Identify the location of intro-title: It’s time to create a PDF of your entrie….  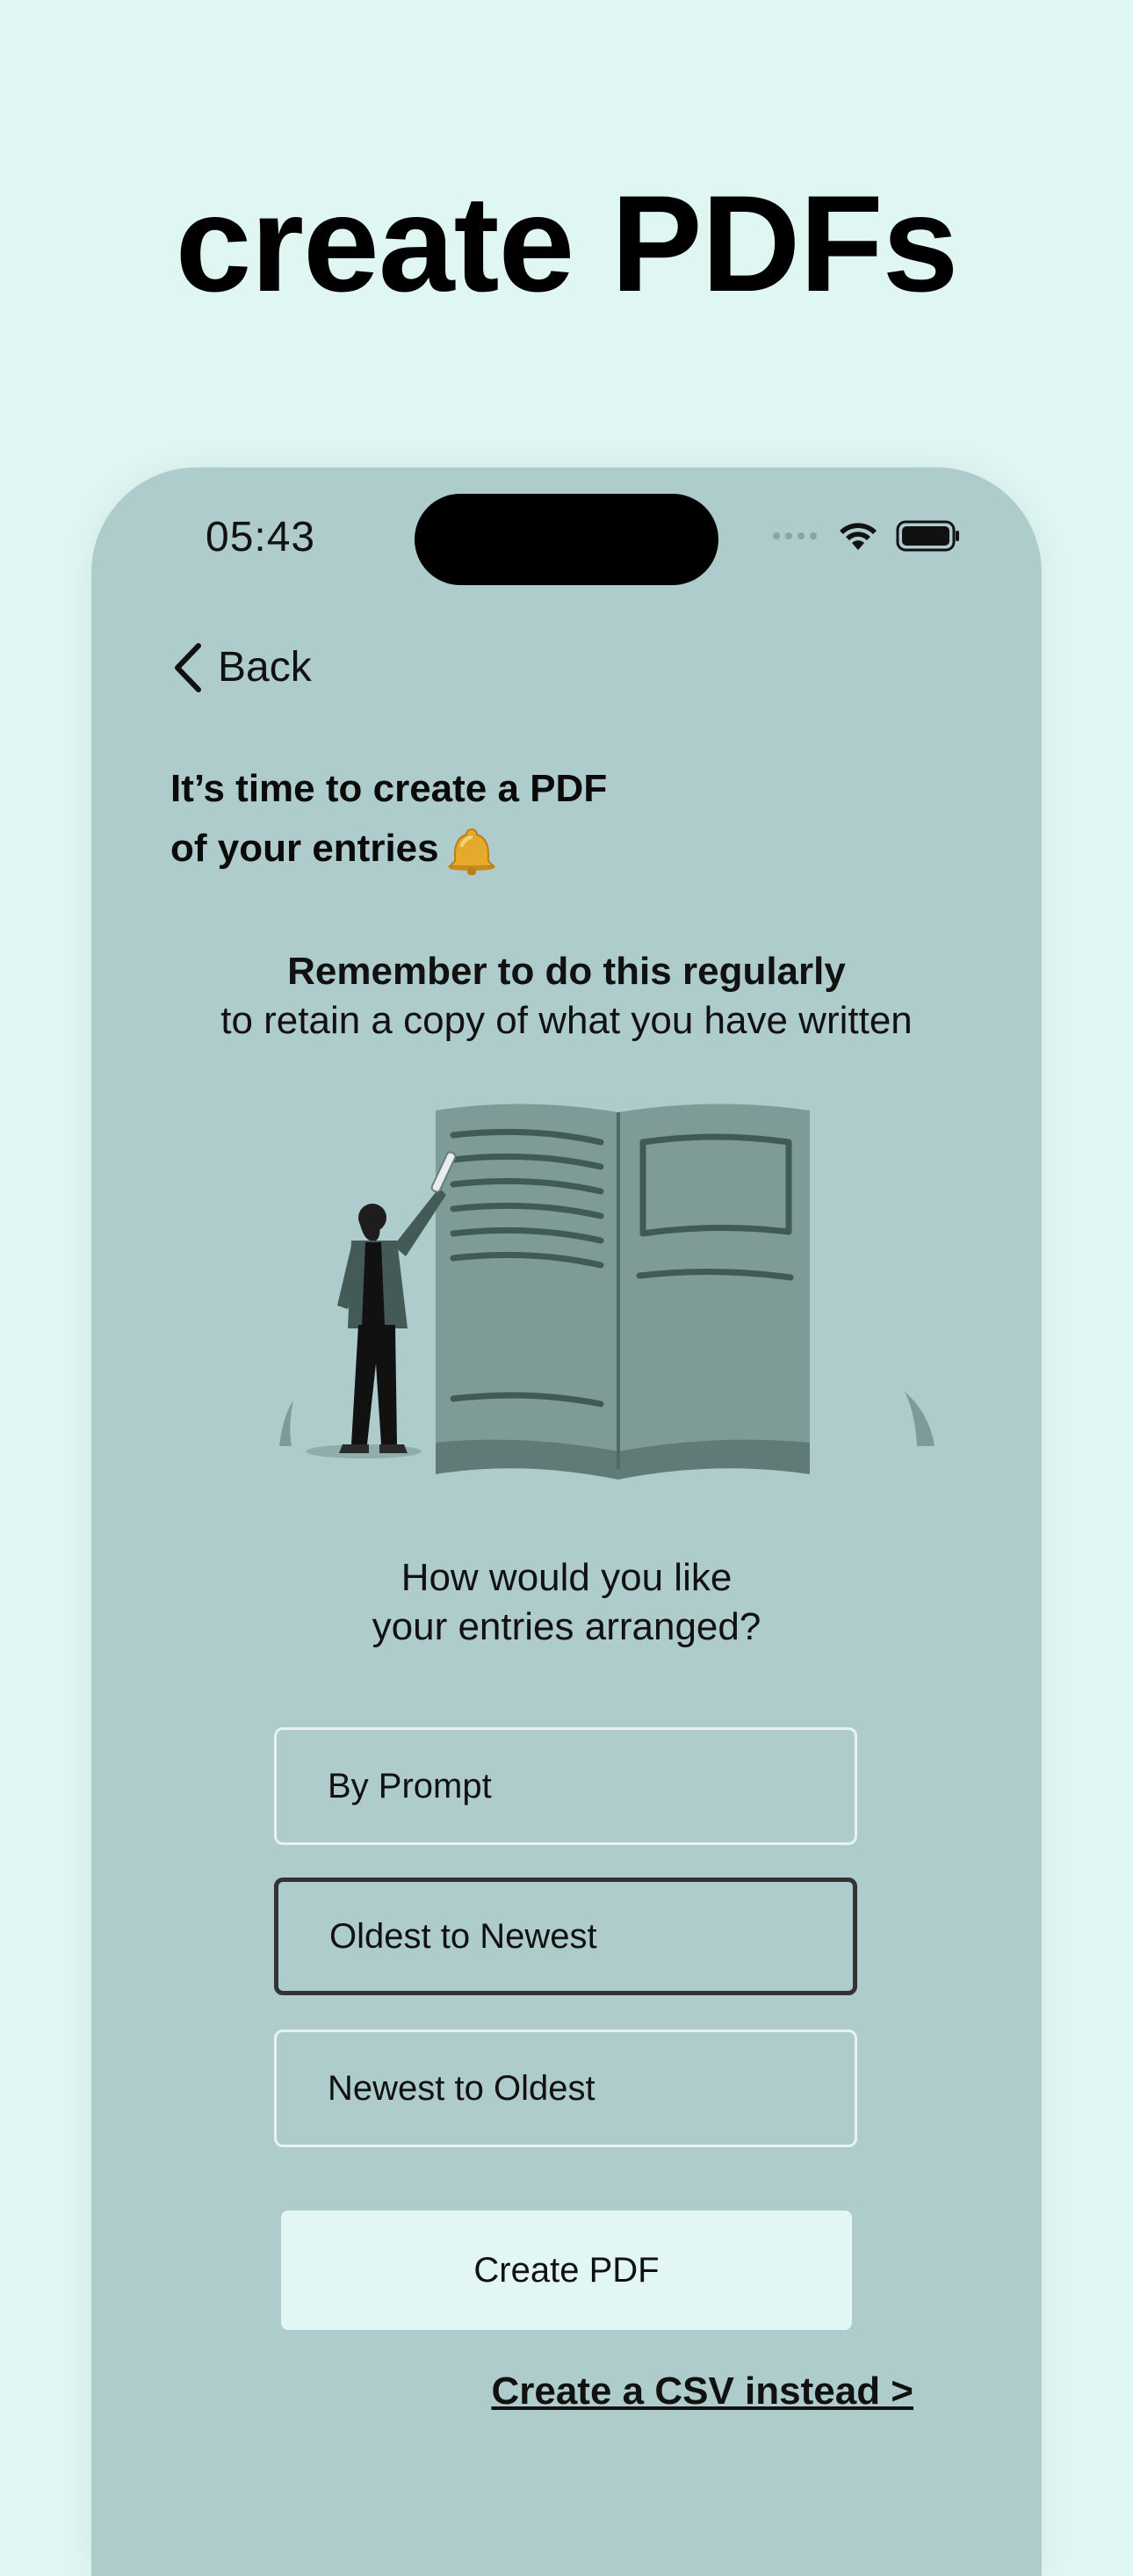
(478, 819).